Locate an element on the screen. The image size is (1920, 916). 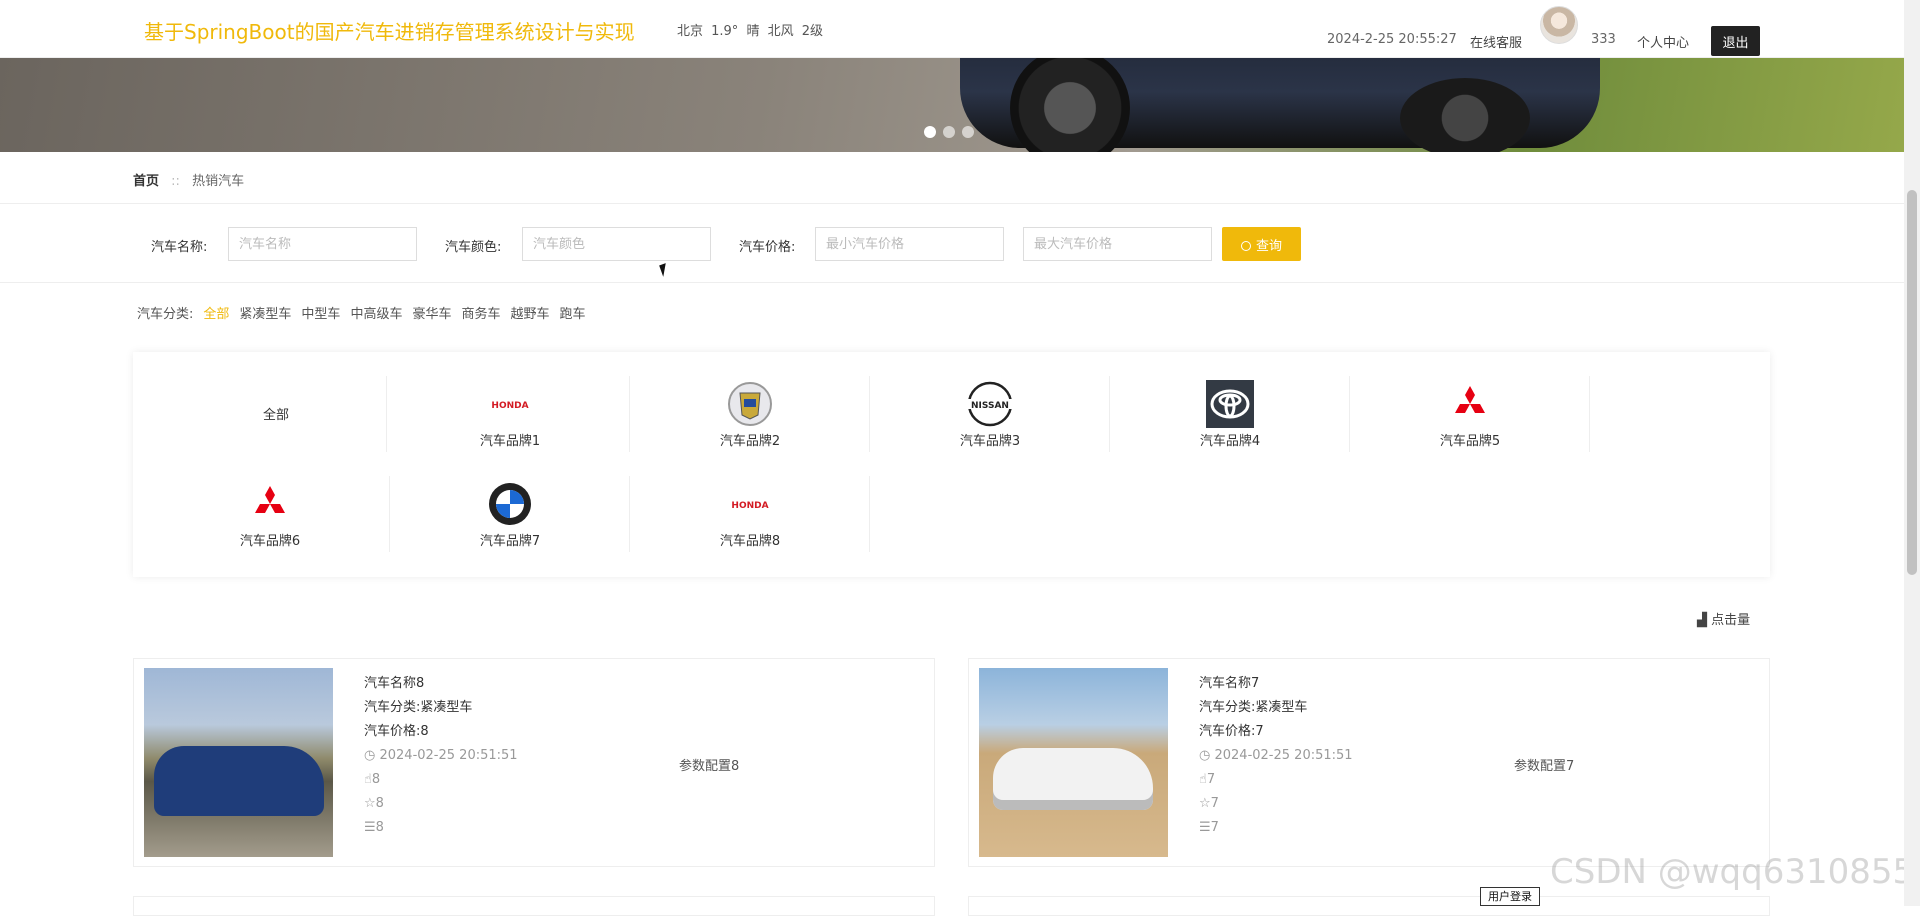
category-filter: 汽车分类: 全部 紧凑型车 中型车 中高级车 豪华车 商务车 越野车 跑车 is located at coordinates (361, 312).